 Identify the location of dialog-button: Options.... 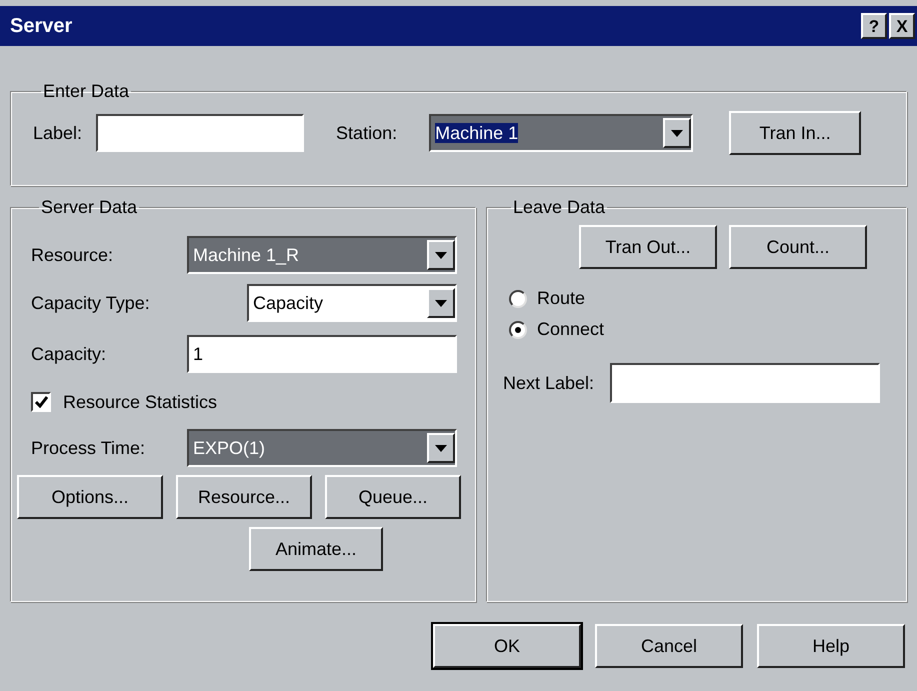
(90, 497).